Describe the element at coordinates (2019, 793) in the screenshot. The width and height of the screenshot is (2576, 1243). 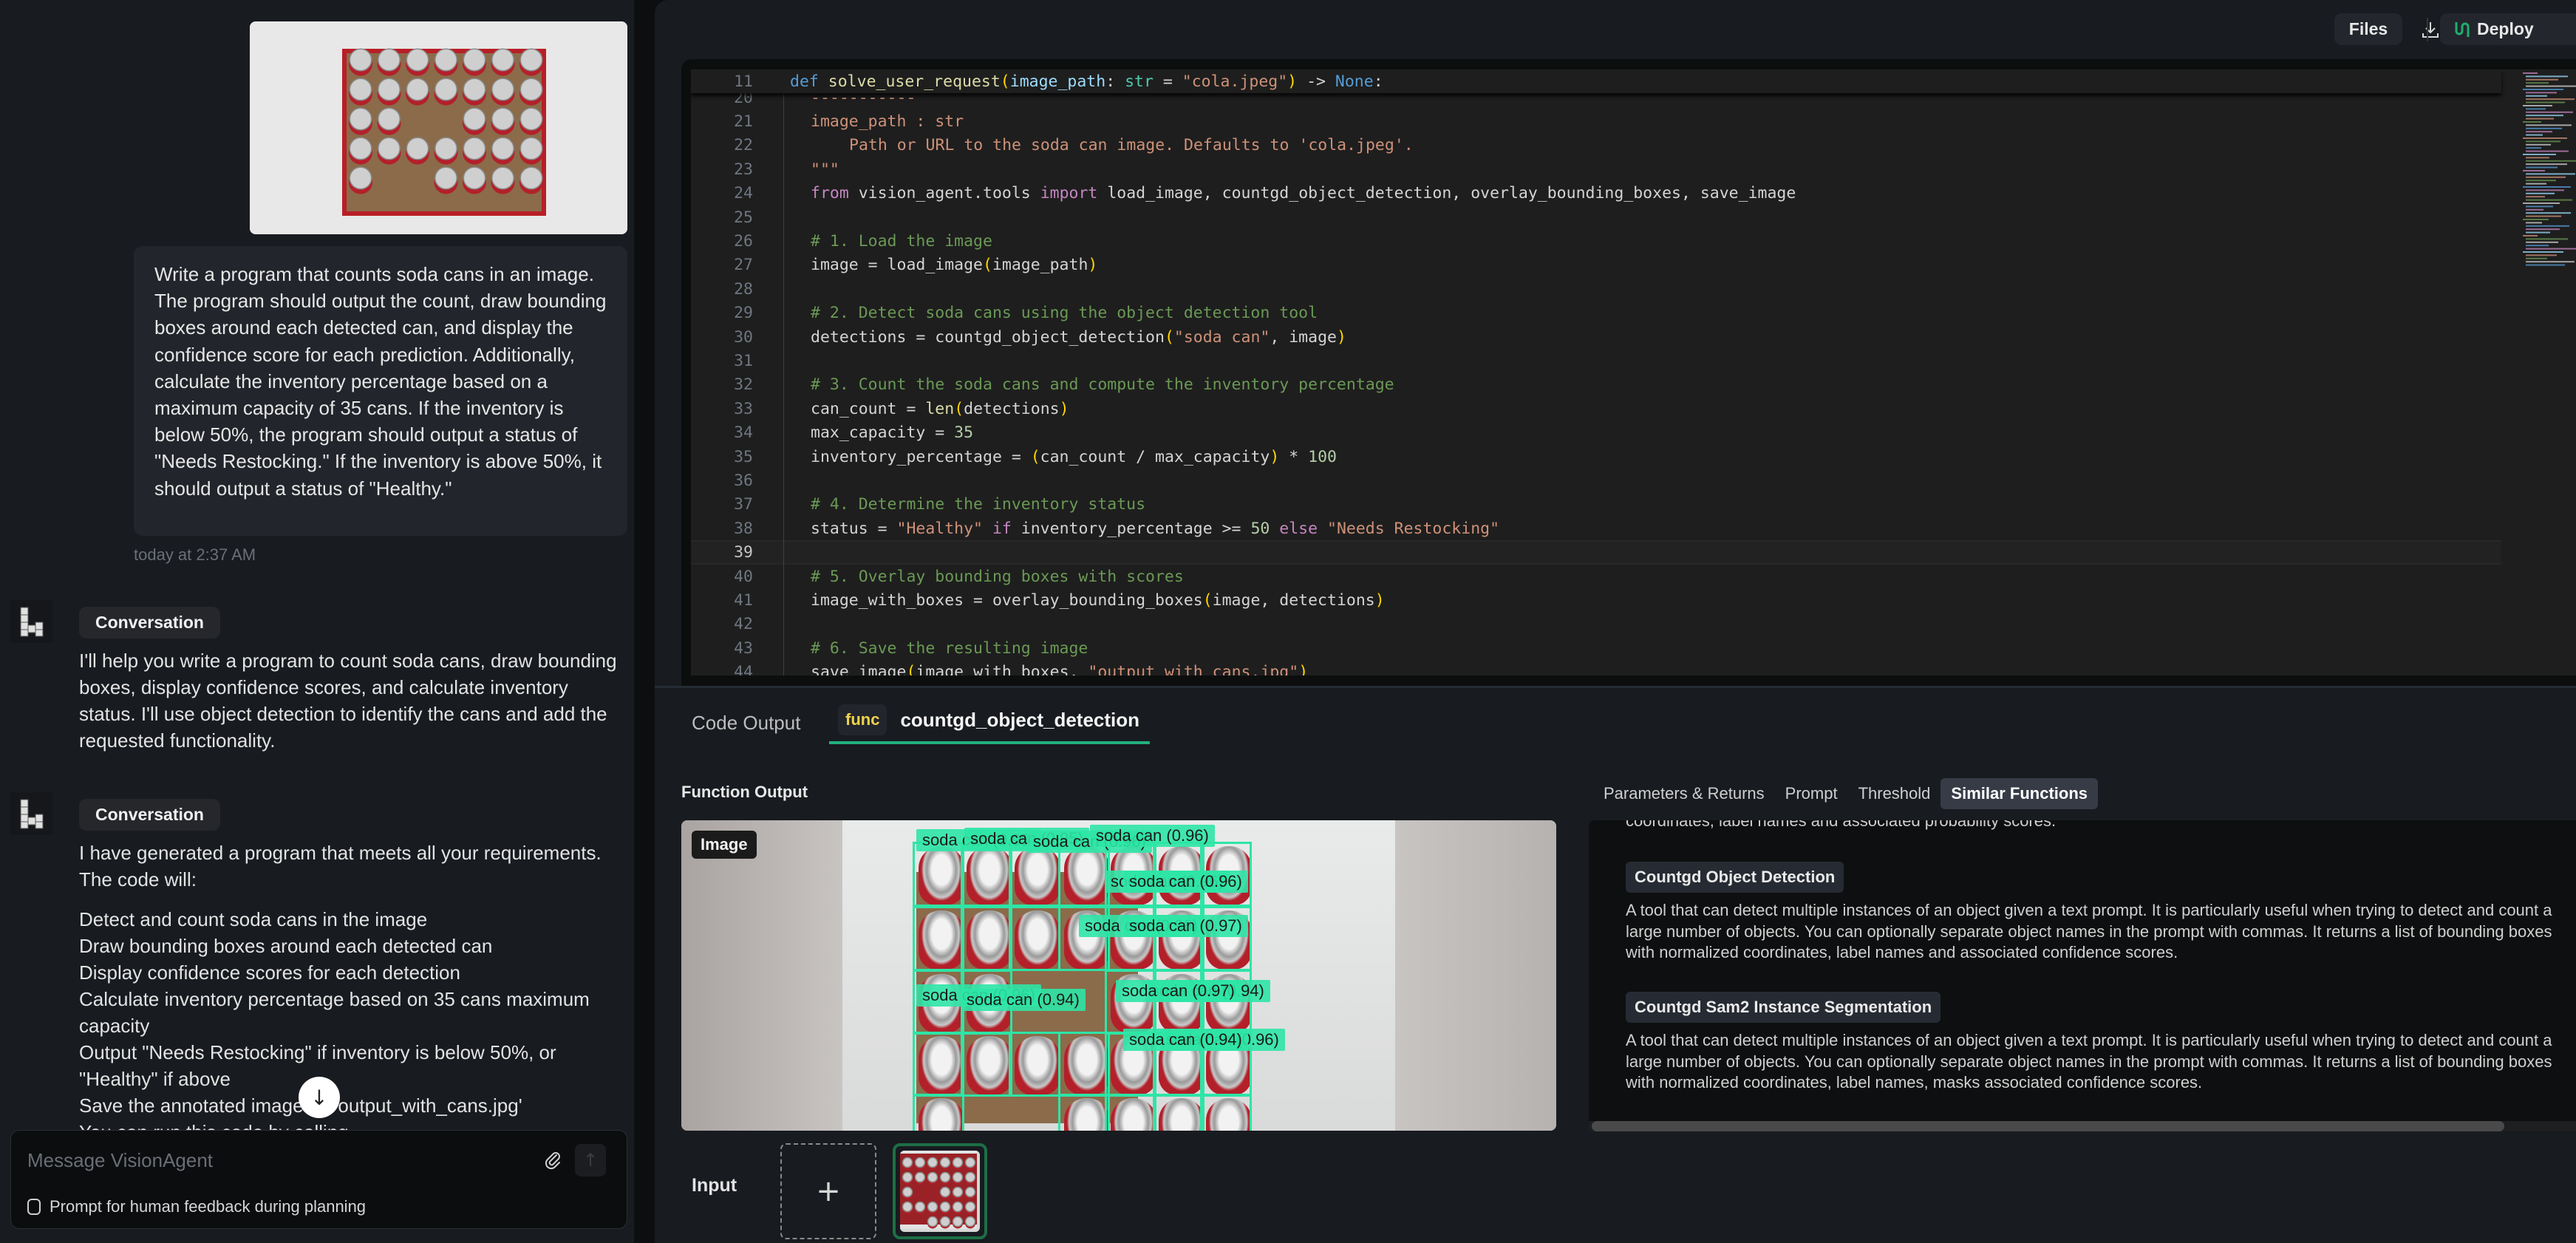
I see `tab-similar-functions: Similar Functions` at that location.